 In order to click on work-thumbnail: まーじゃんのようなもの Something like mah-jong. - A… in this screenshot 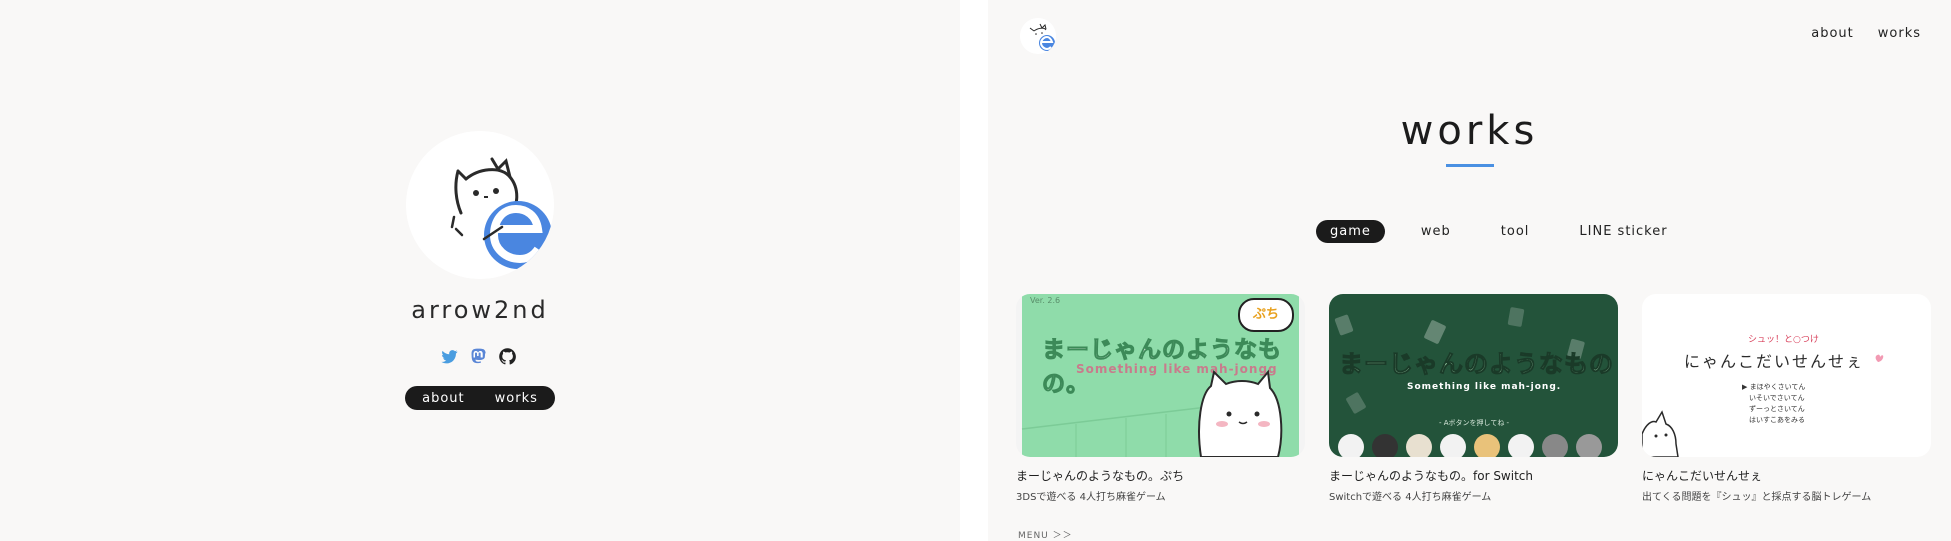, I will do `click(1473, 375)`.